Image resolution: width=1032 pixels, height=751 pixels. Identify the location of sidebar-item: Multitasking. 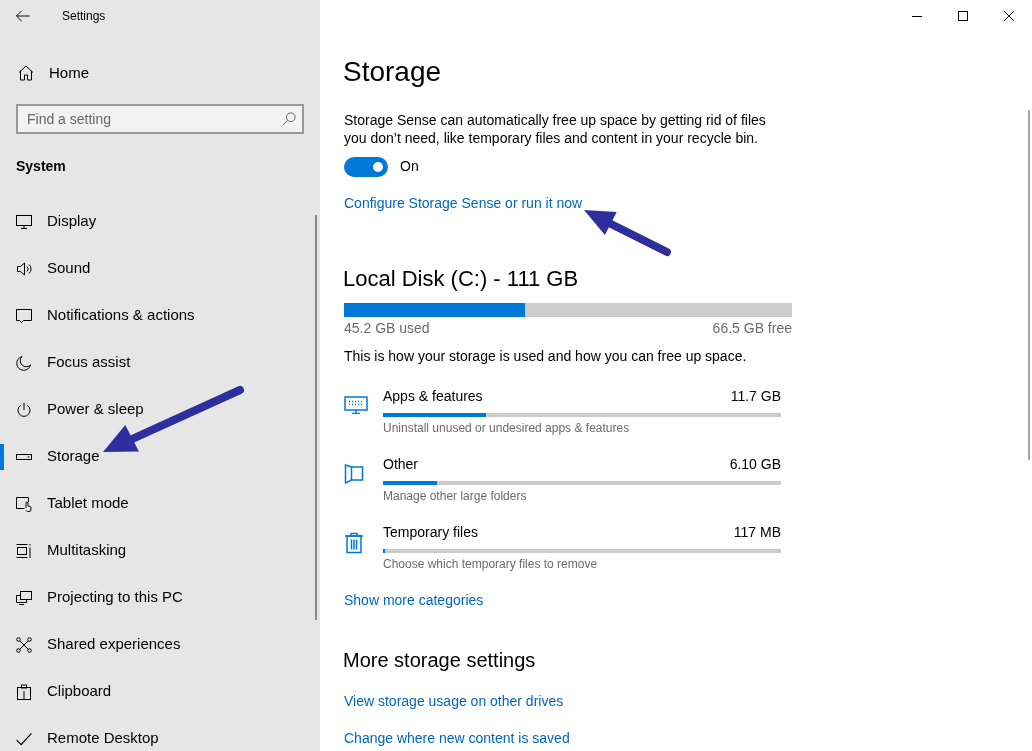
(68, 550).